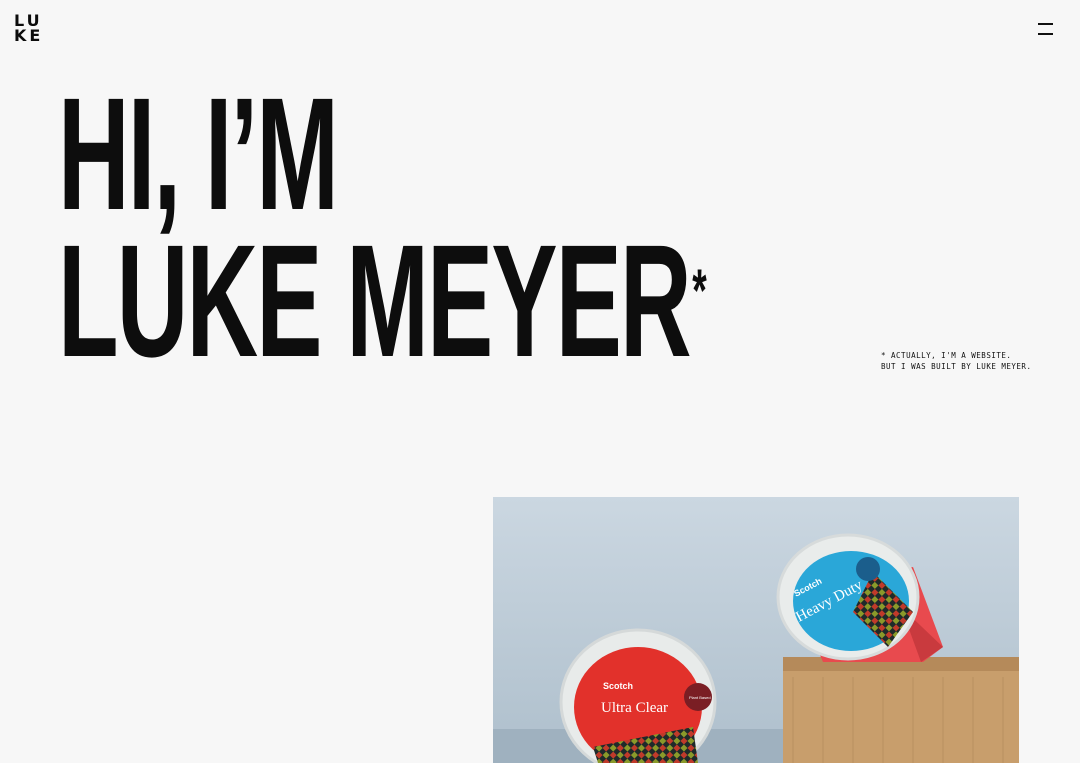 Image resolution: width=1080 pixels, height=763 pixels. What do you see at coordinates (29, 35) in the screenshot?
I see `logo-line-2: KE` at bounding box center [29, 35].